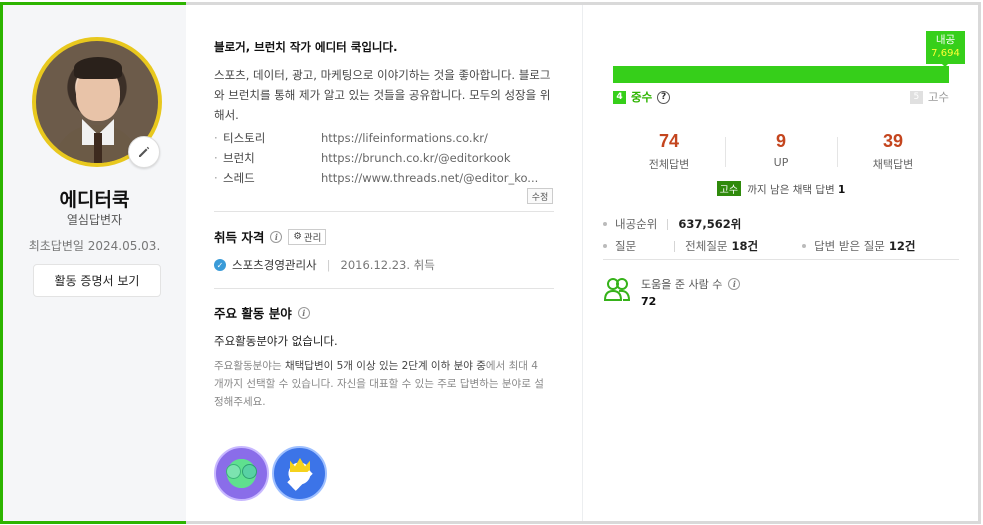  I want to click on link-item-tistory: · 티스토리 https://lifeinformations.co.kr/, so click(376, 138).